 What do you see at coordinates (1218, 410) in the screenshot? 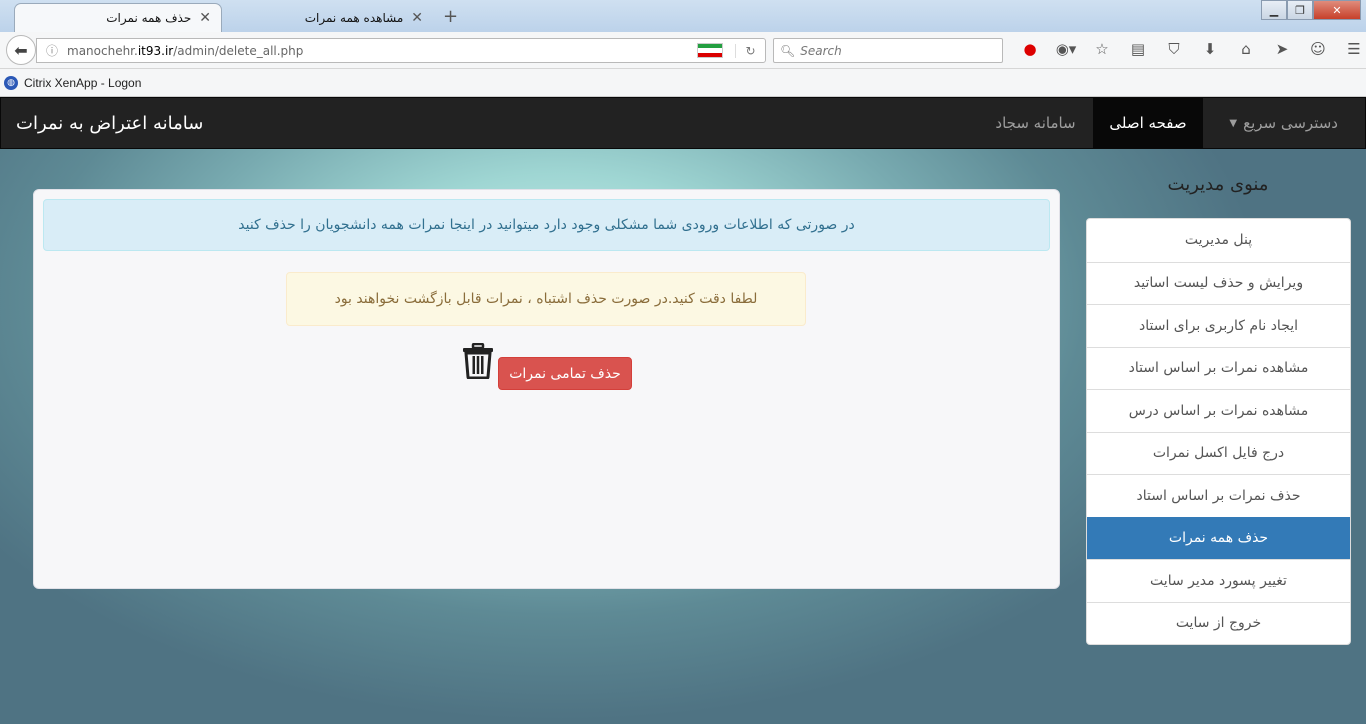
I see `sidebar-item-grades-by-course: مشاهده نمرات بر اساس درس` at bounding box center [1218, 410].